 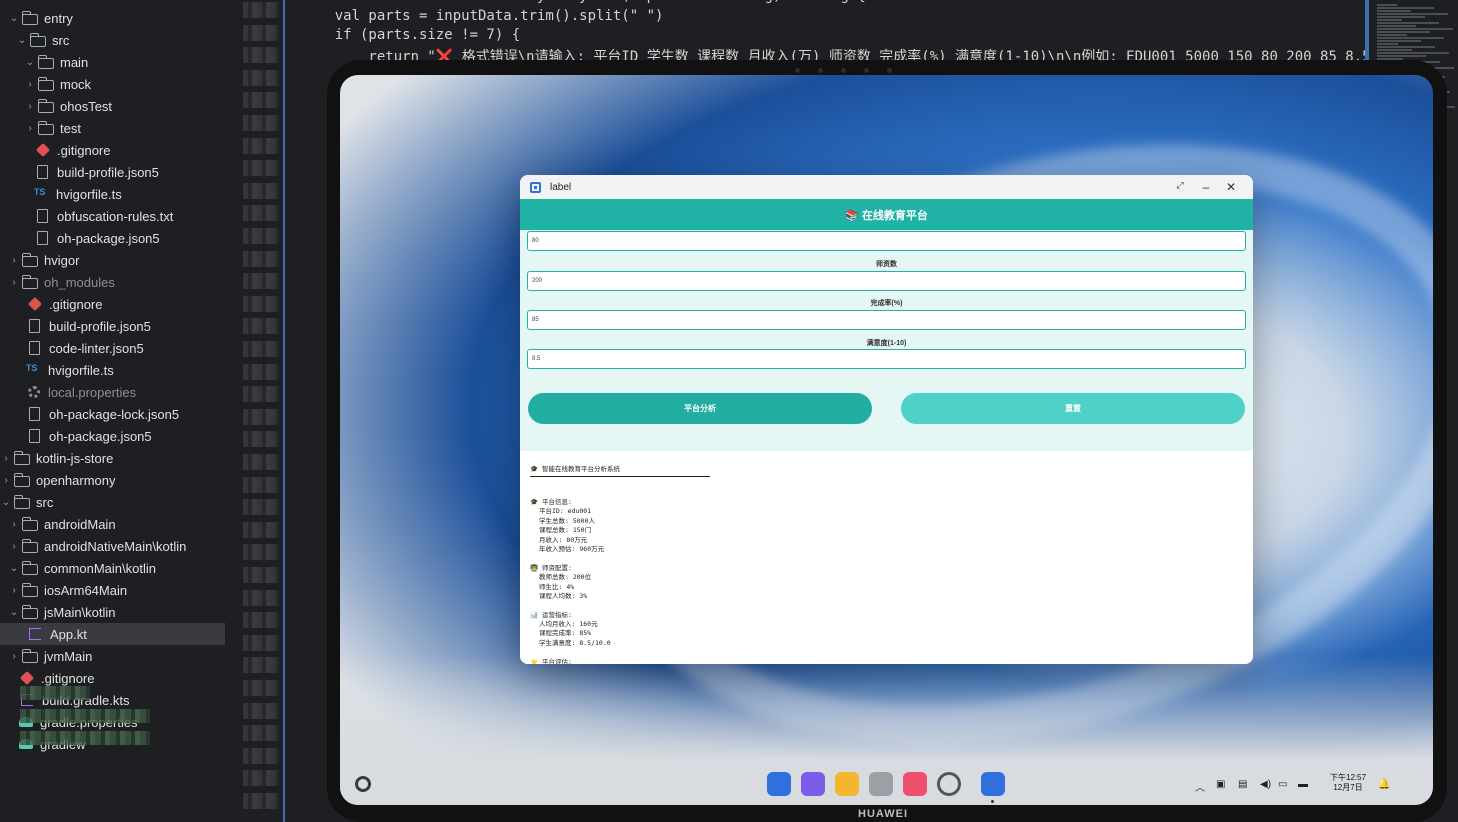 What do you see at coordinates (1200, 786) in the screenshot?
I see `chevron-up-icon: ︿` at bounding box center [1200, 786].